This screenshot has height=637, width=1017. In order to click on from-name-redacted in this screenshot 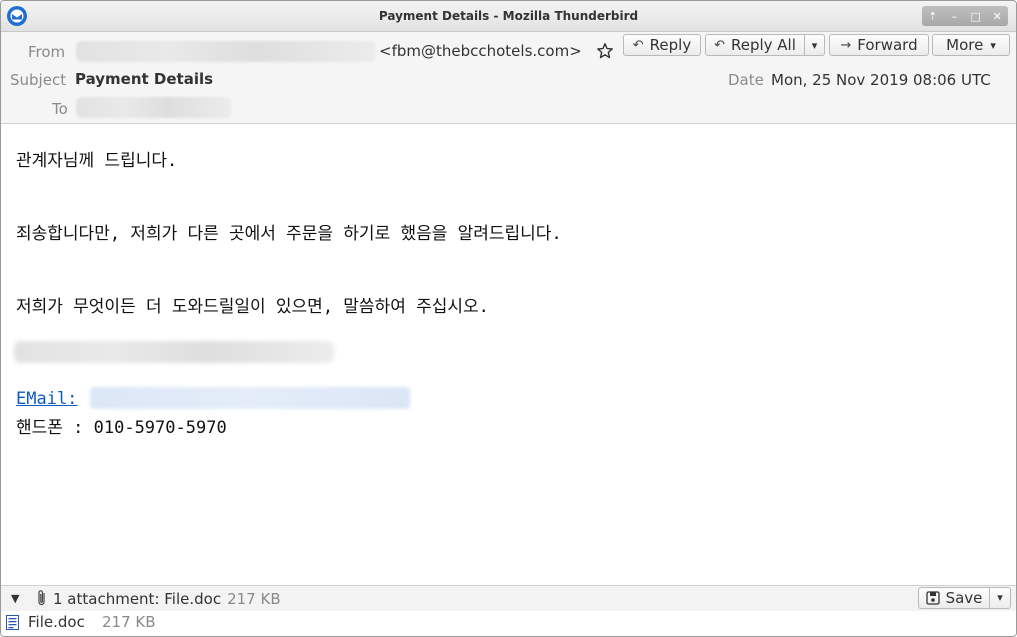, I will do `click(226, 51)`.